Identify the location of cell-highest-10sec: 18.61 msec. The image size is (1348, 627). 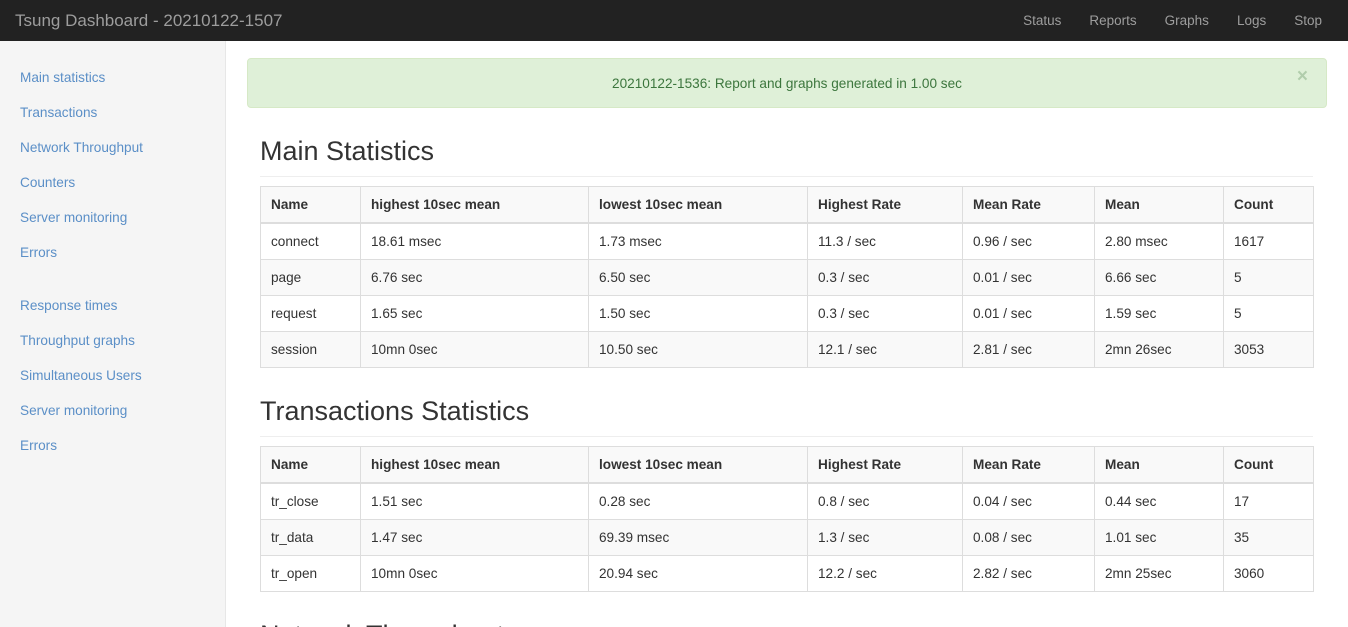
(474, 241).